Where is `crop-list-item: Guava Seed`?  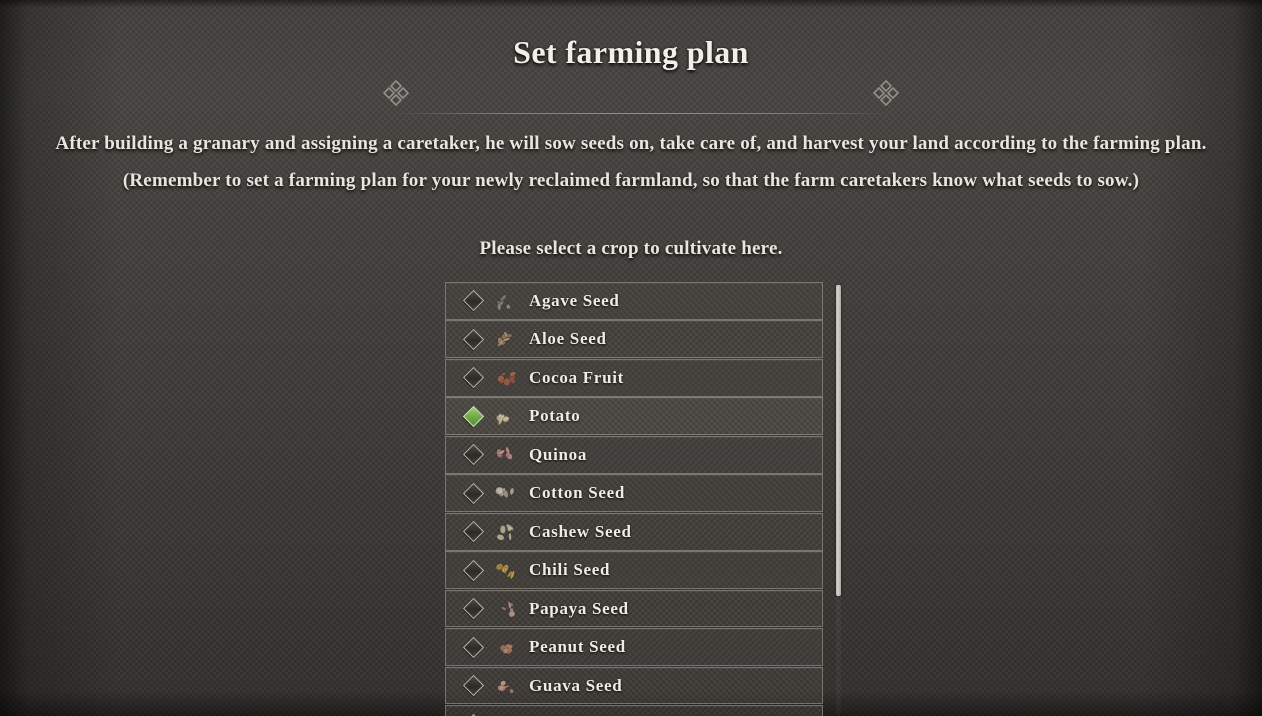 crop-list-item: Guava Seed is located at coordinates (634, 685).